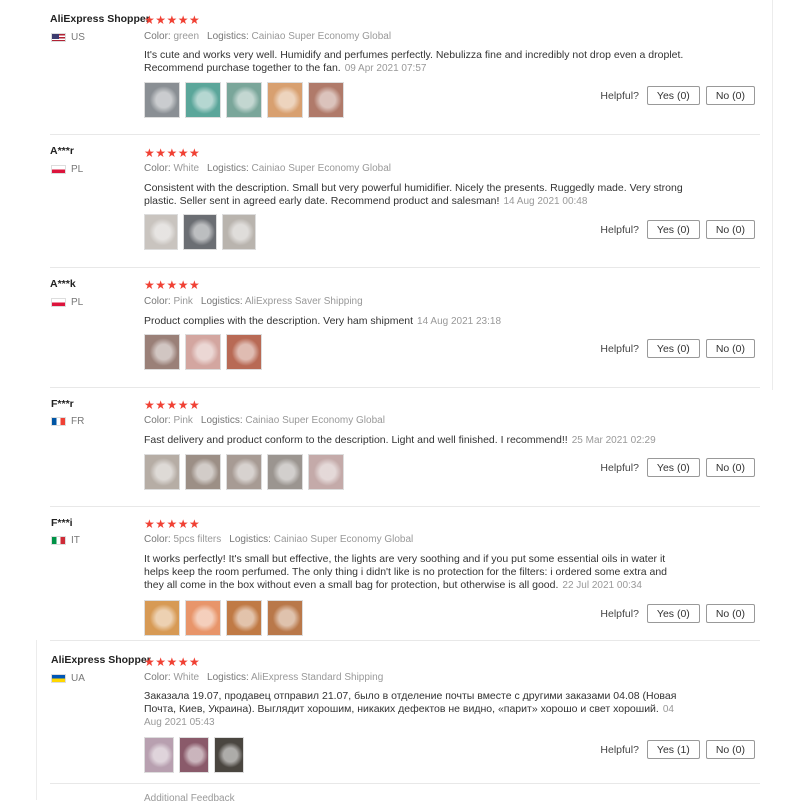  I want to click on review-date: 14 Aug 2021 00:48, so click(545, 201).